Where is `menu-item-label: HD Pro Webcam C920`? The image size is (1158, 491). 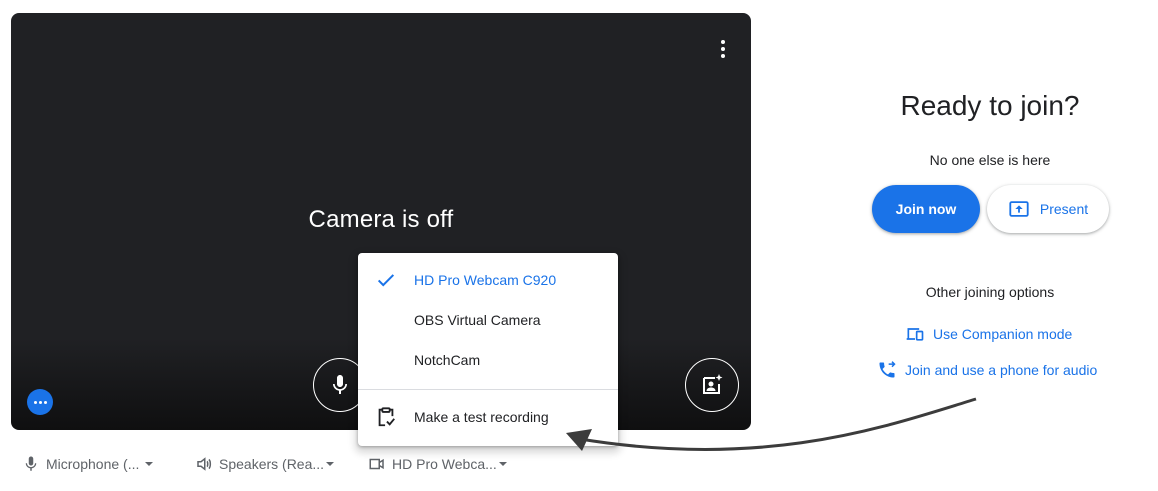
menu-item-label: HD Pro Webcam C920 is located at coordinates (485, 280).